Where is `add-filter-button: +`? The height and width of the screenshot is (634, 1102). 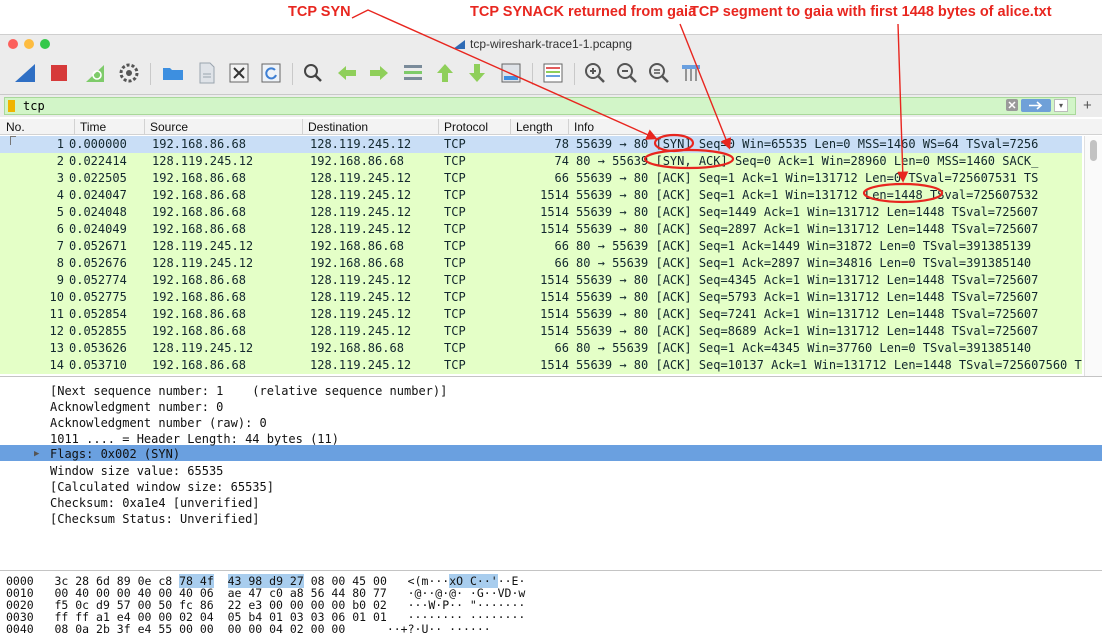
add-filter-button: + is located at coordinates (1087, 105).